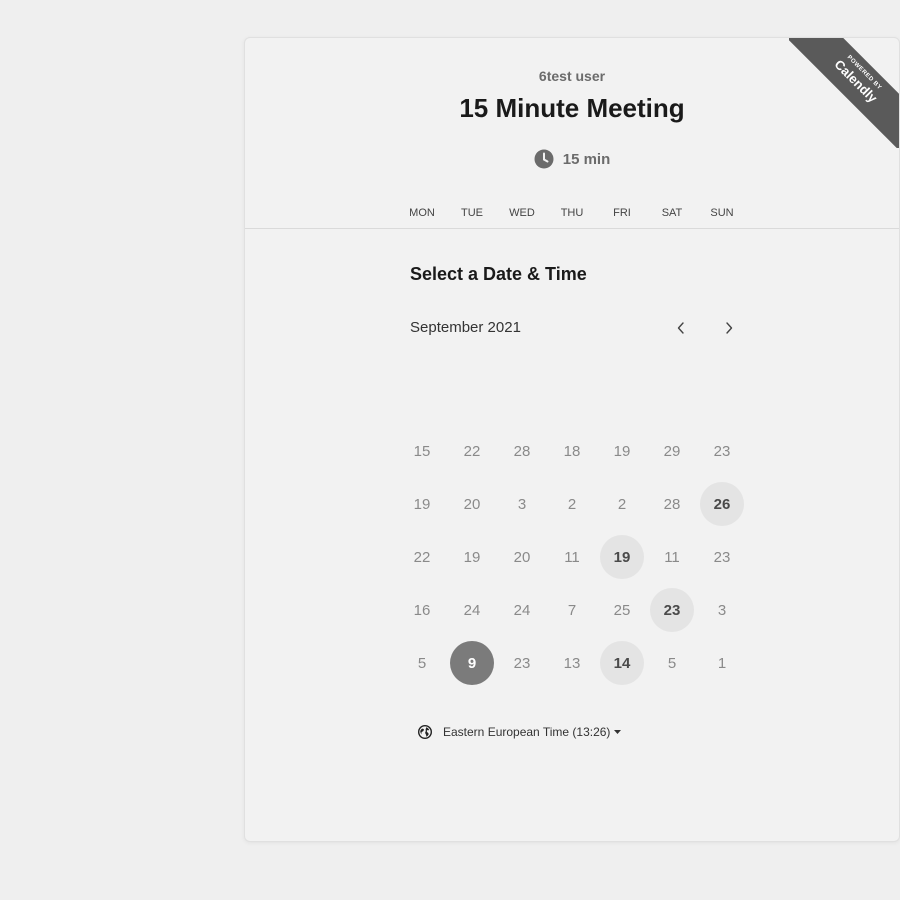 This screenshot has height=900, width=900. What do you see at coordinates (498, 274) in the screenshot?
I see `section-title: Select a Date & Time` at bounding box center [498, 274].